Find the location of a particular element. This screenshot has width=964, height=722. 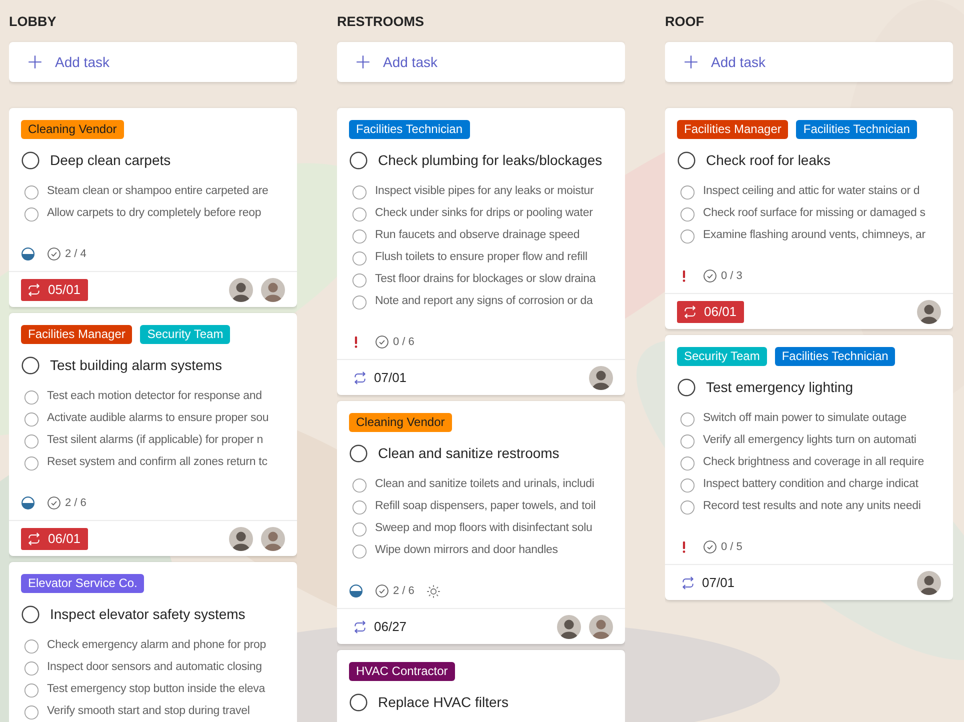

subtask-text: Check emergency alarm and phone for prop is located at coordinates (156, 646).